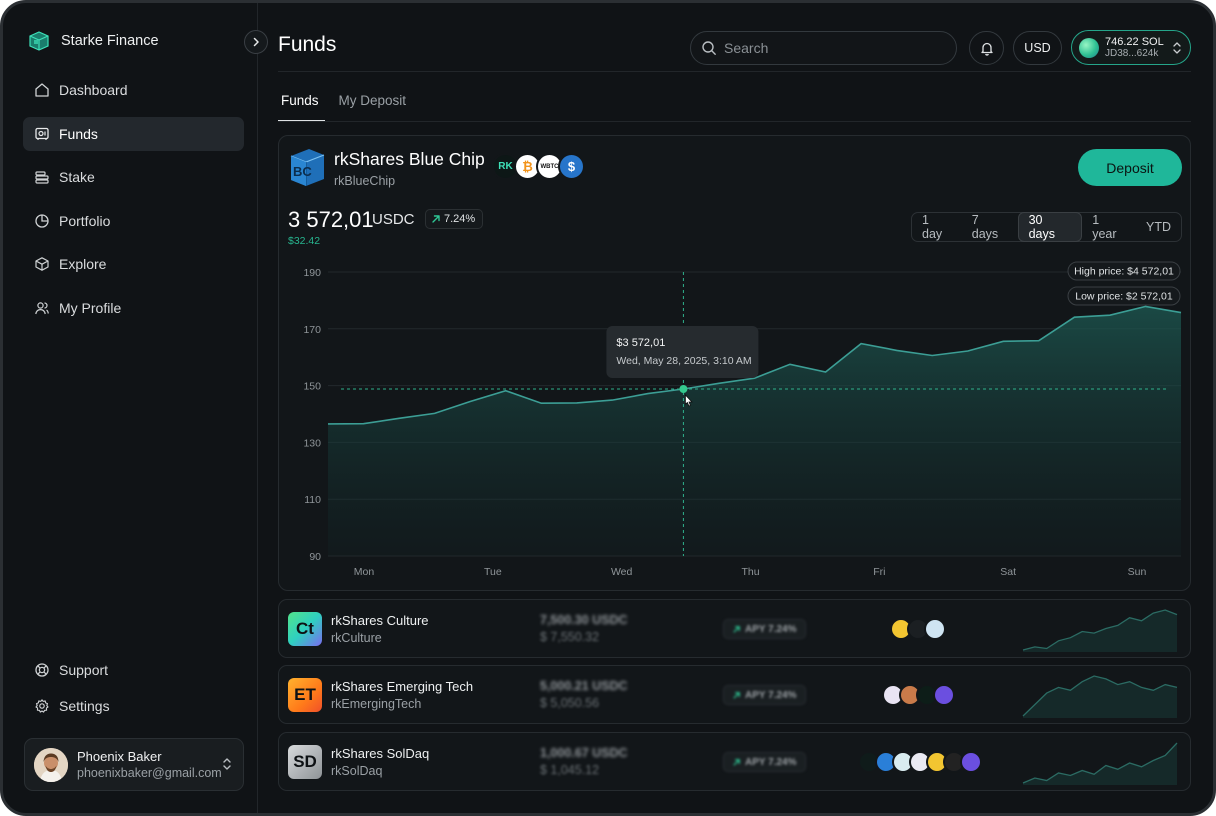 The image size is (1216, 816). Describe the element at coordinates (133, 177) in the screenshot. I see `sidebar-item-stake: Stake` at that location.